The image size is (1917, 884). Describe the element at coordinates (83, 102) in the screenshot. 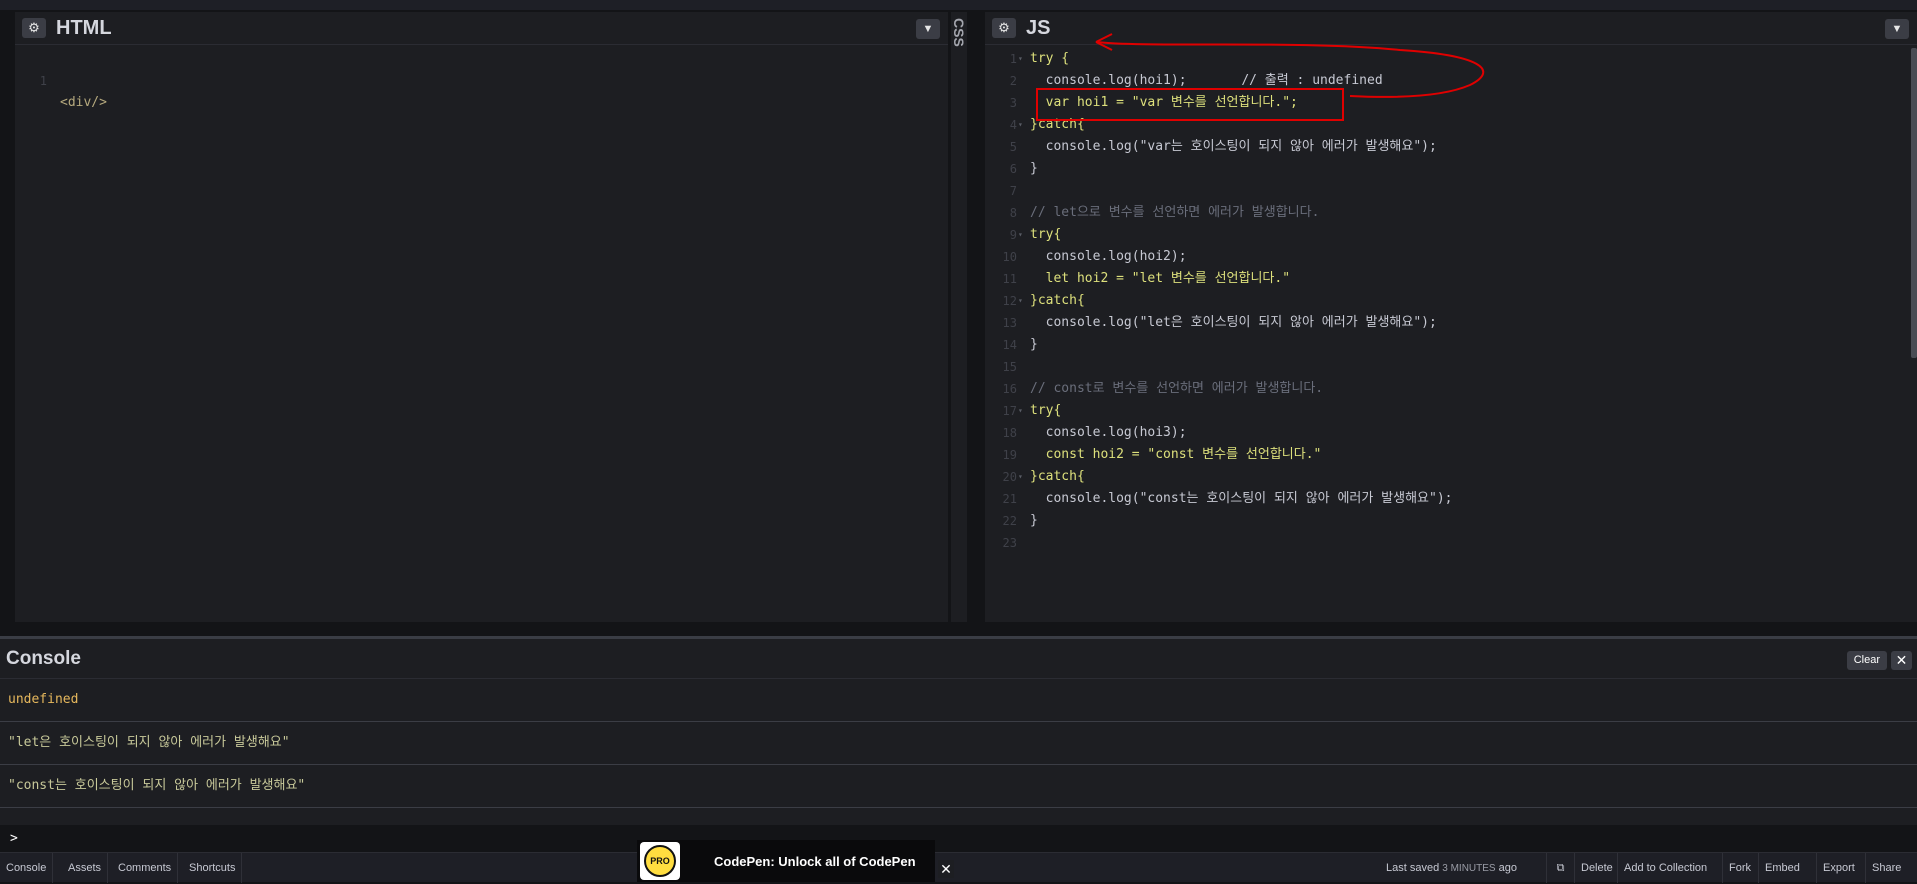

I see `code-text: <div/>` at that location.